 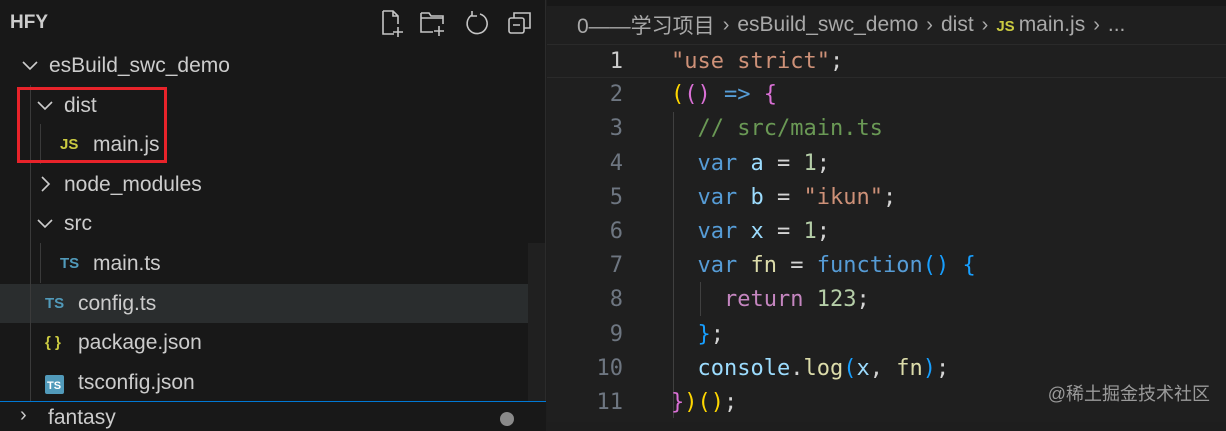 What do you see at coordinates (273, 23) in the screenshot?
I see `explorer-header: HFY` at bounding box center [273, 23].